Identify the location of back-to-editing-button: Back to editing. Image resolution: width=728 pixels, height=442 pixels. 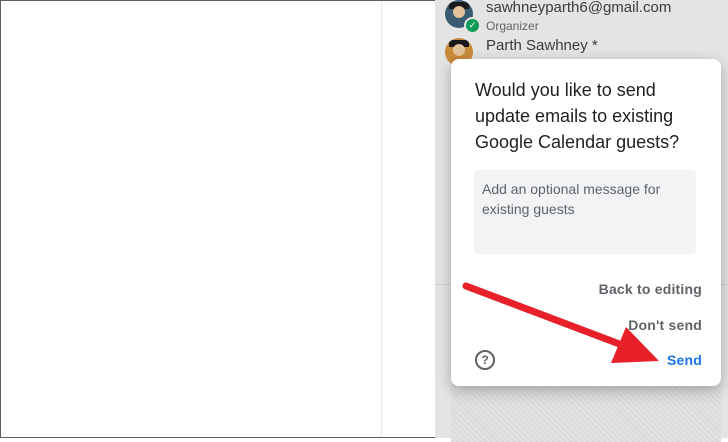
(650, 289).